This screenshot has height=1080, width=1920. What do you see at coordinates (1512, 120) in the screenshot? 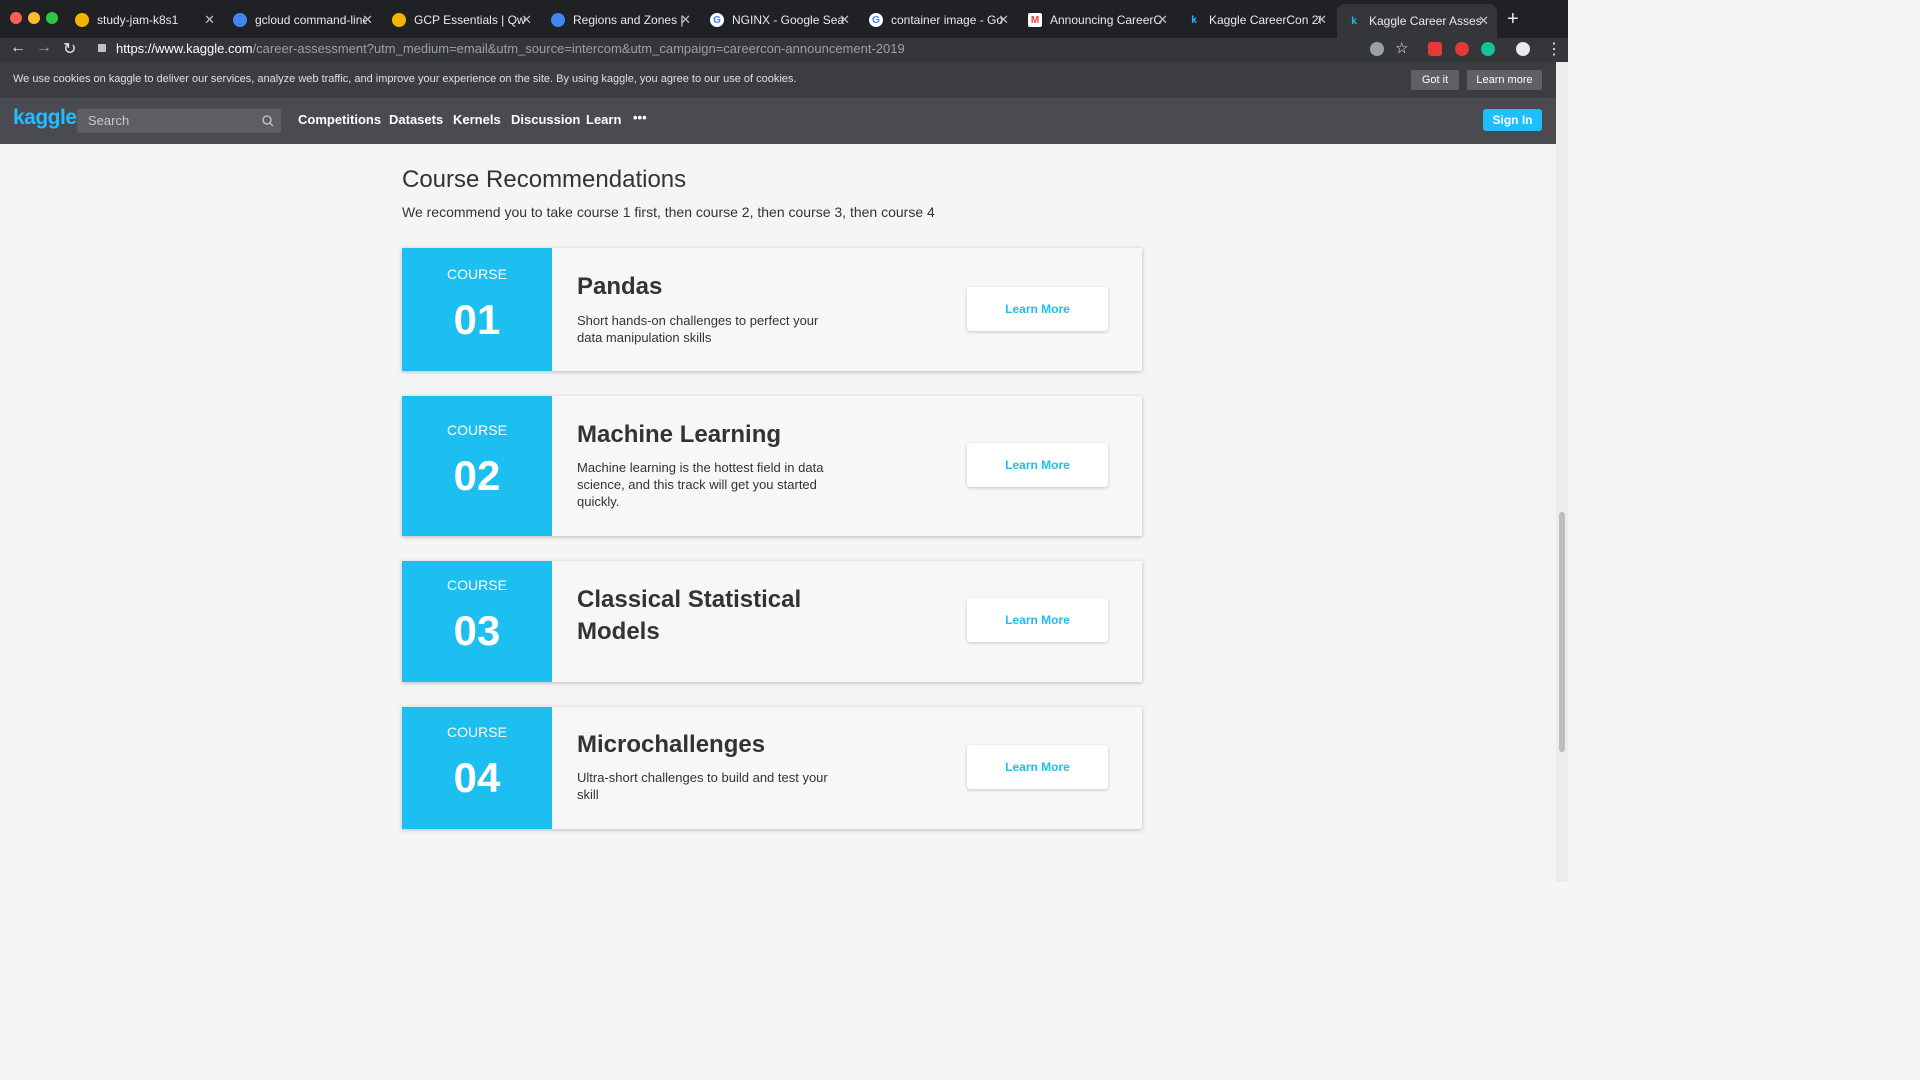
I see `sign-in-button: Sign In` at bounding box center [1512, 120].